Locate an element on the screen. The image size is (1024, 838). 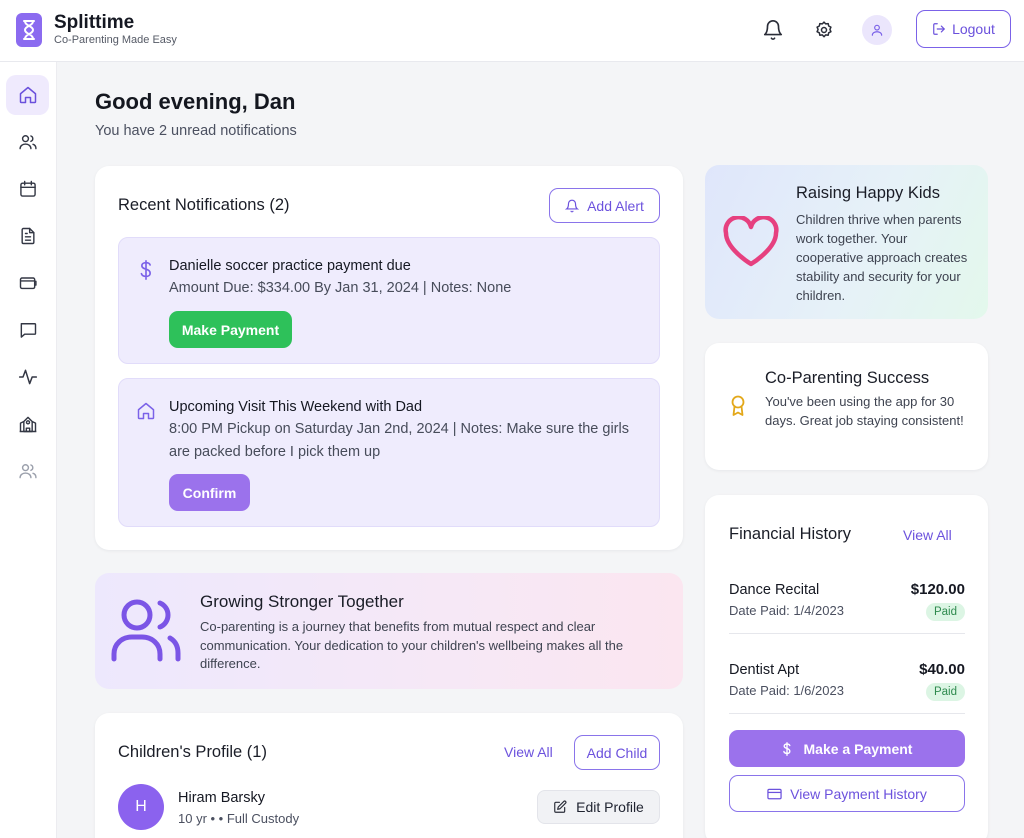
document-icon is located at coordinates (27, 236).